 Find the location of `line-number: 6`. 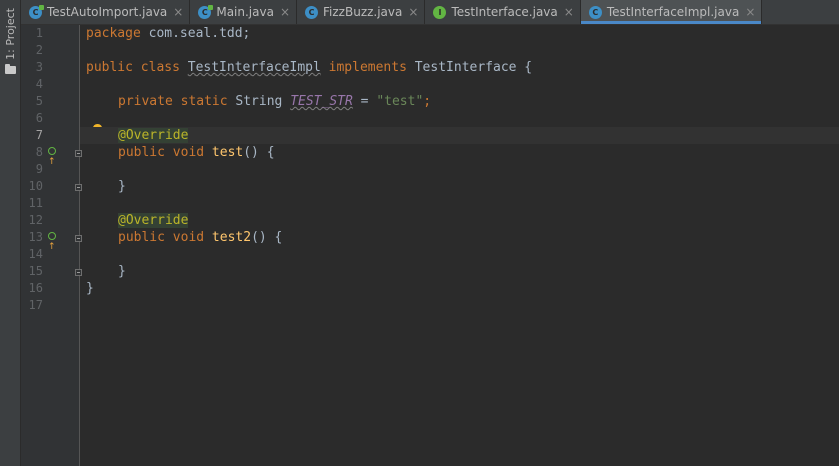

line-number: 6 is located at coordinates (39, 118).